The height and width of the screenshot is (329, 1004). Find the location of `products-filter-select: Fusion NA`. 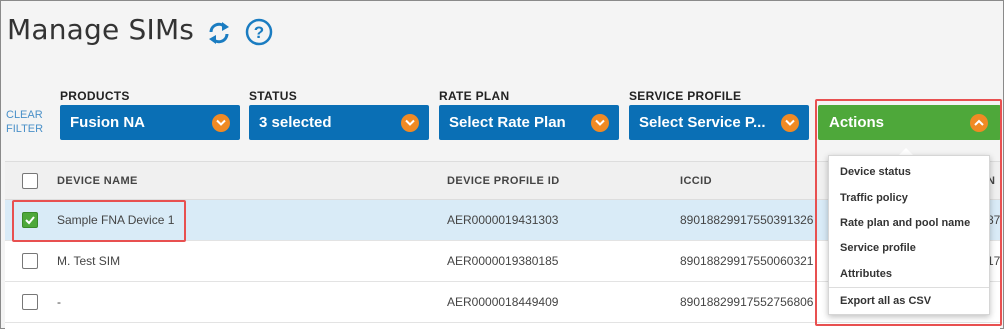

products-filter-select: Fusion NA is located at coordinates (150, 122).